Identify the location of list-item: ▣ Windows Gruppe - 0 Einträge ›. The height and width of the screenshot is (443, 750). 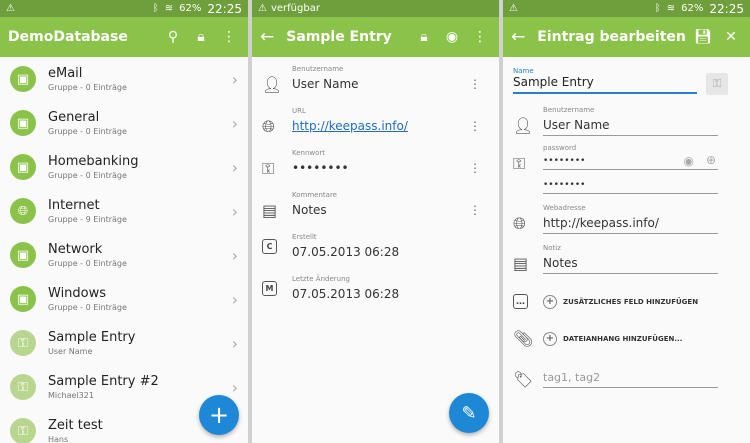
(124, 299).